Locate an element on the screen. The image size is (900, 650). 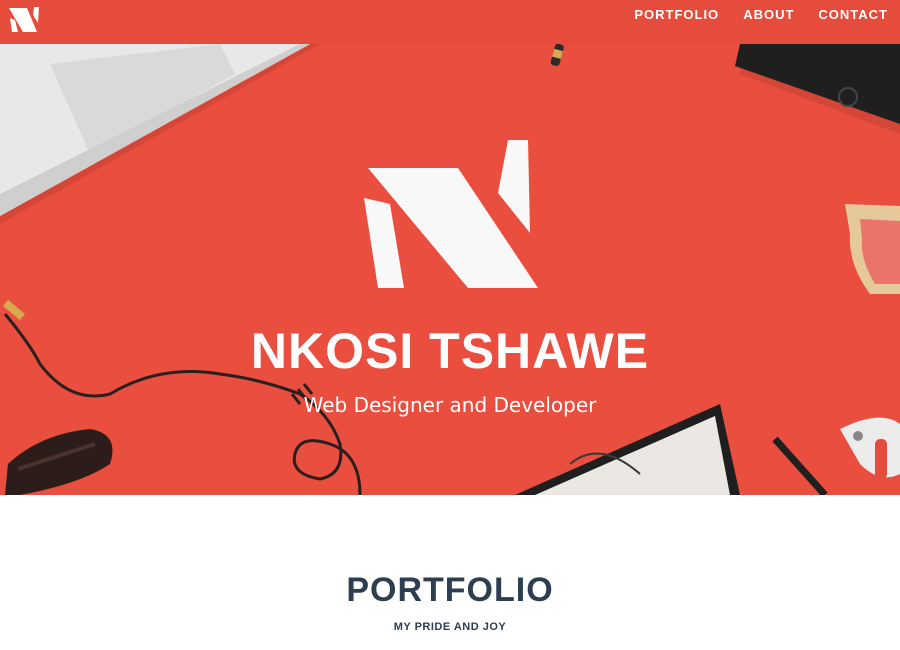
tablet-illustration is located at coordinates (817, 89).